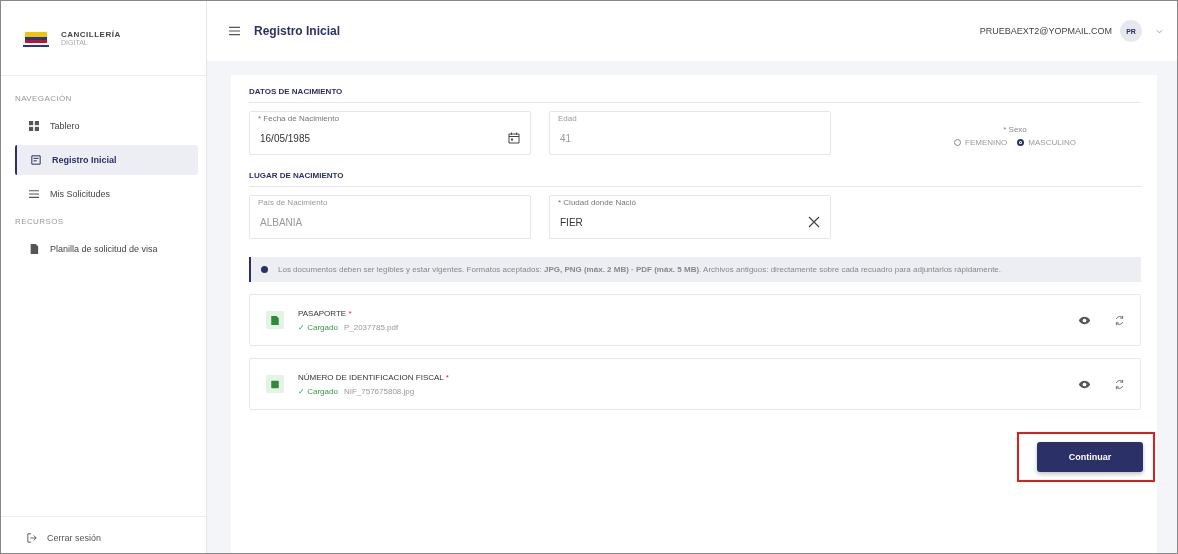 This screenshot has height=554, width=1178. I want to click on page-title: Registro Inicial, so click(297, 31).